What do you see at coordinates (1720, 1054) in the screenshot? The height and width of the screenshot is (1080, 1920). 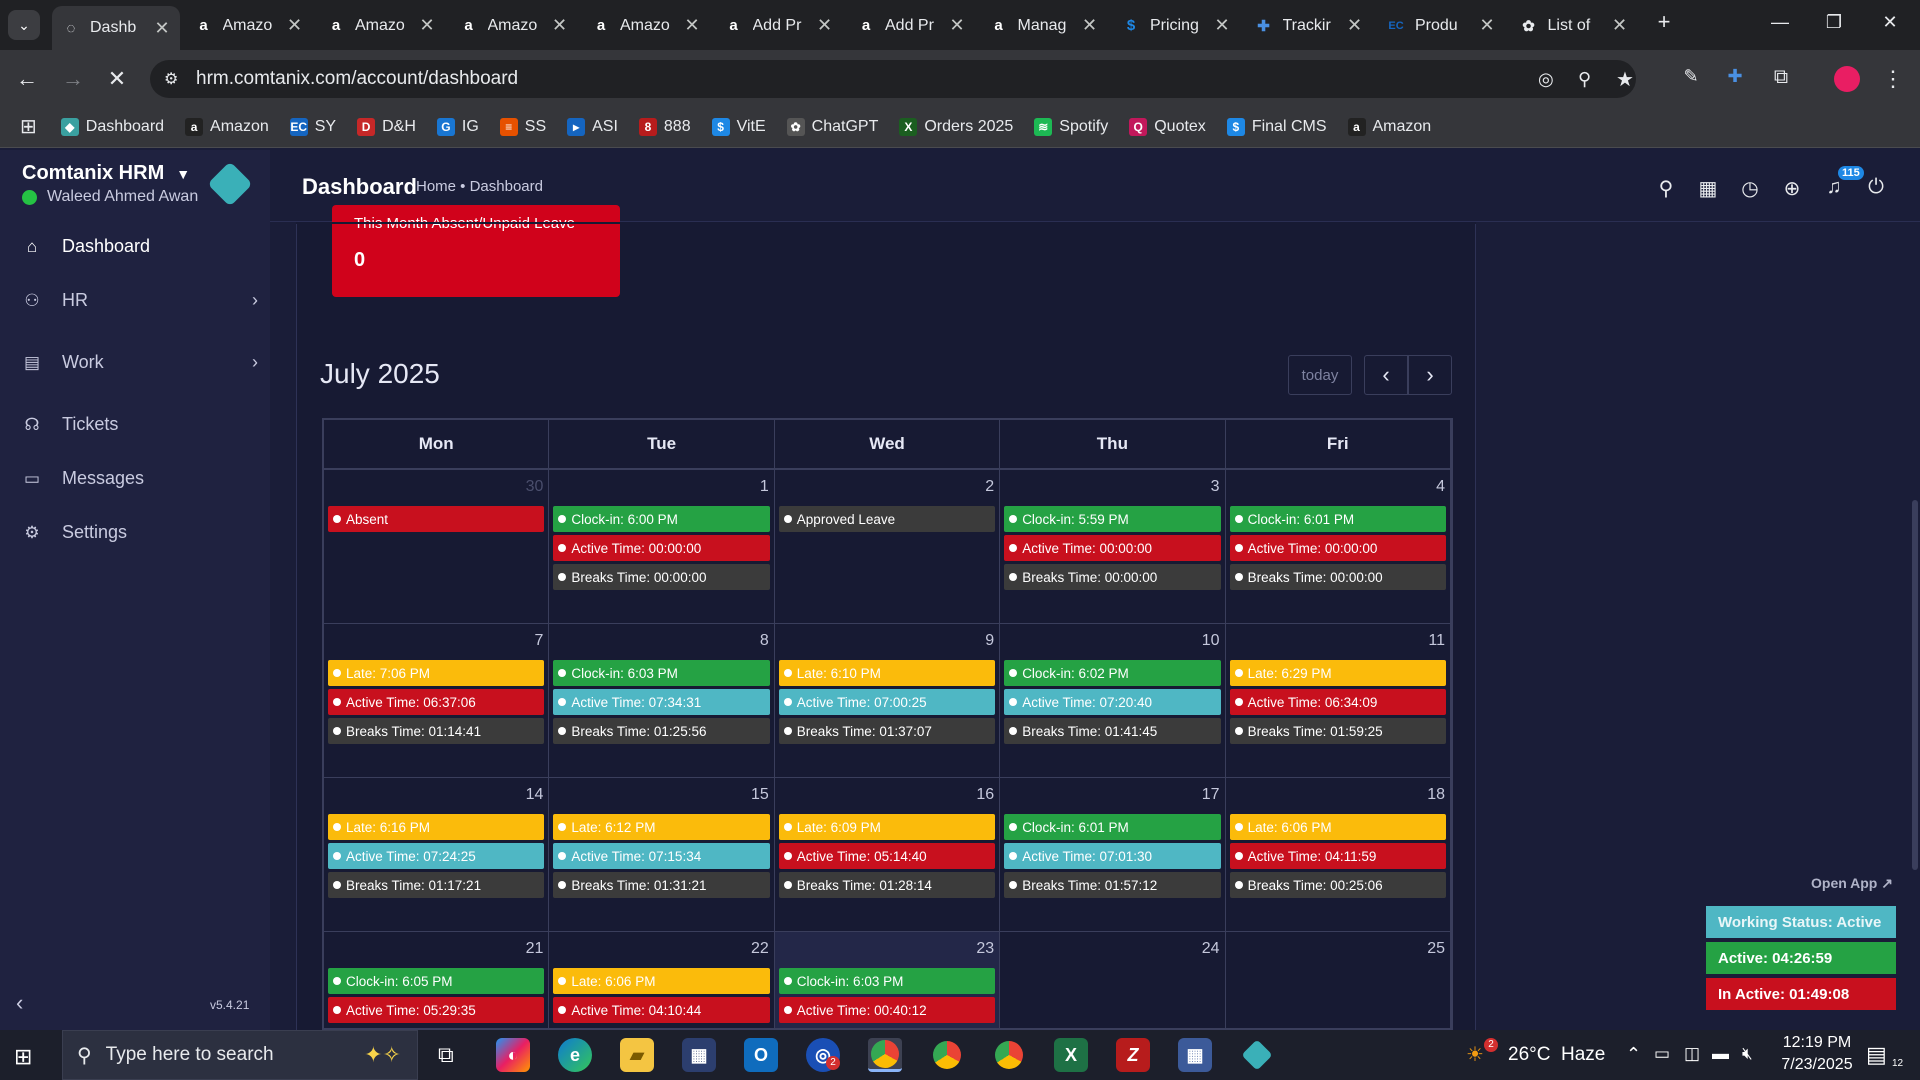 I see `battery-icon: ▬` at bounding box center [1720, 1054].